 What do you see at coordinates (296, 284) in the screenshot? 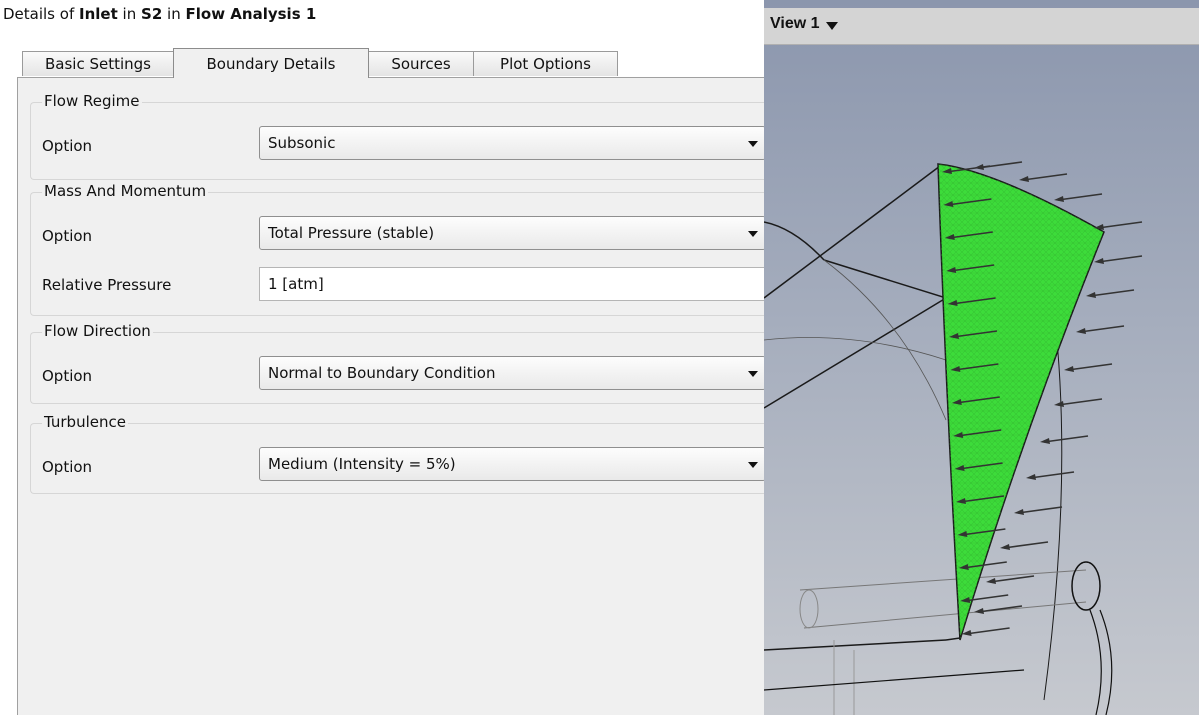
I see `relative-pressure-value: 1 [atm]` at bounding box center [296, 284].